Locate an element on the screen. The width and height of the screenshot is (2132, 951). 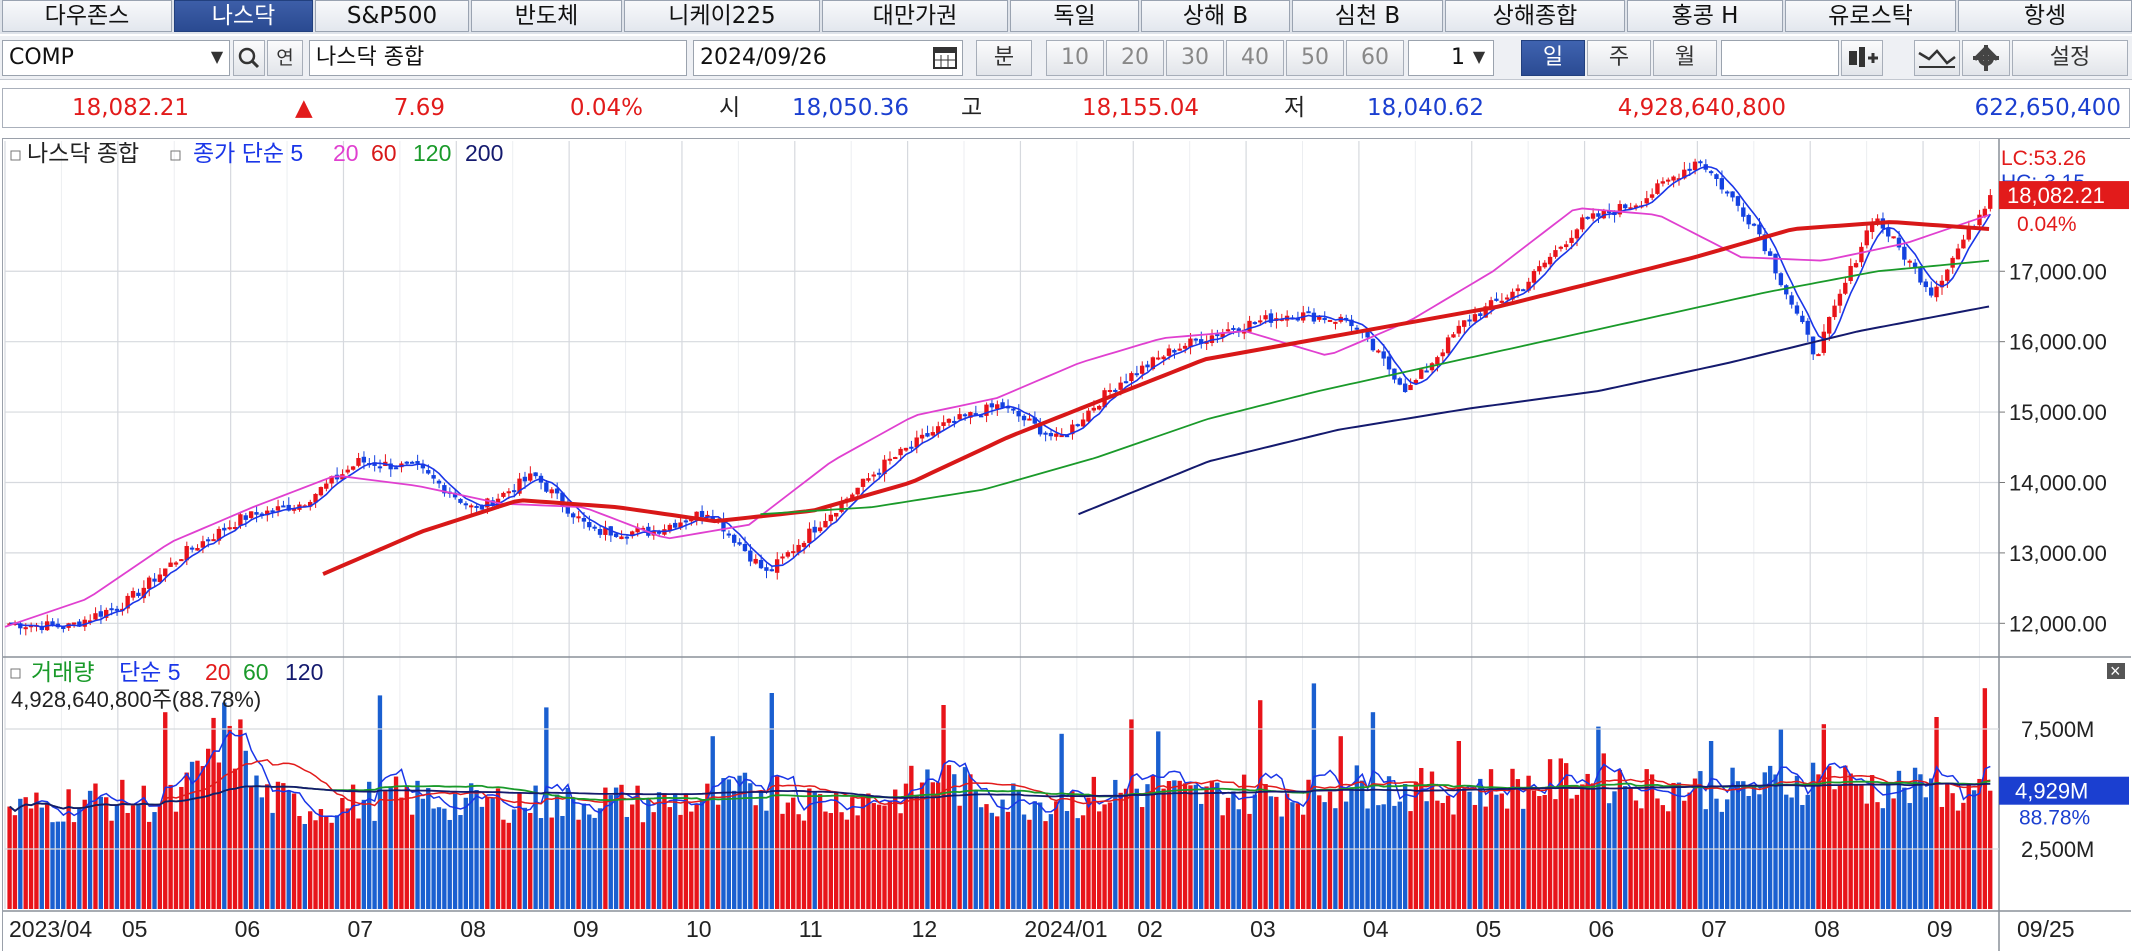
market-tab: 다우존스 is located at coordinates (87, 16).